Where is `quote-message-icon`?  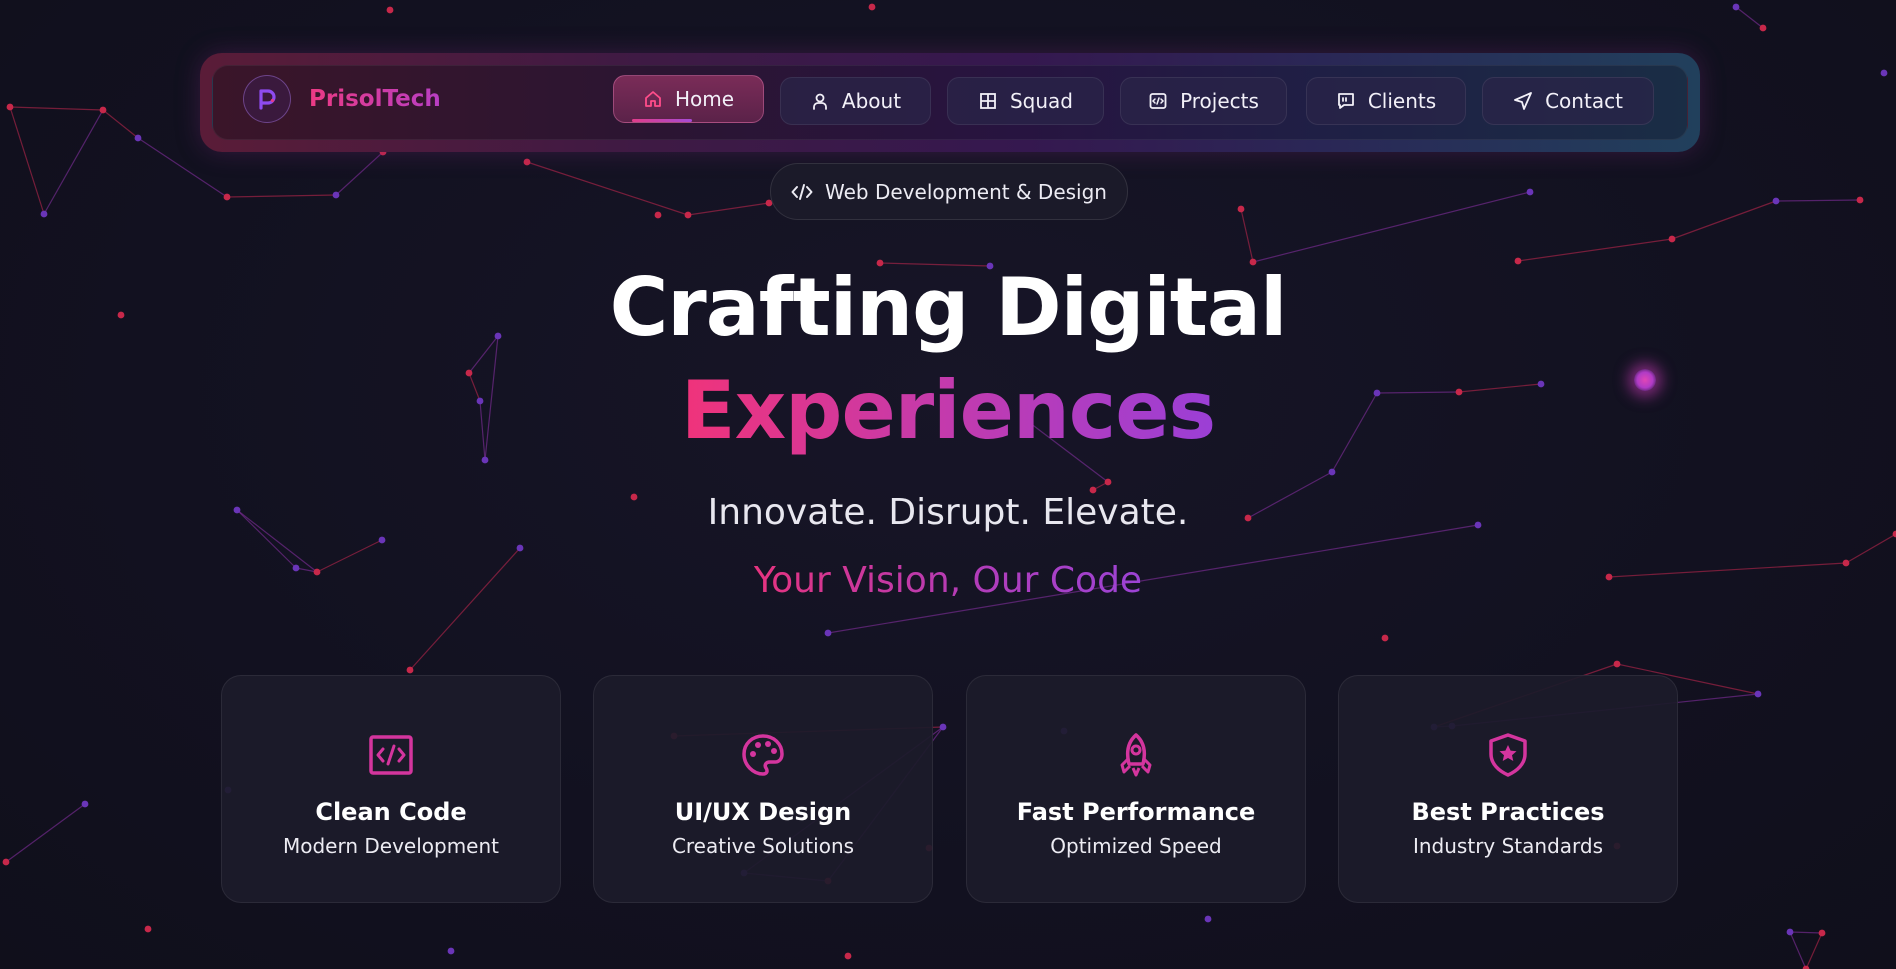
quote-message-icon is located at coordinates (1346, 101).